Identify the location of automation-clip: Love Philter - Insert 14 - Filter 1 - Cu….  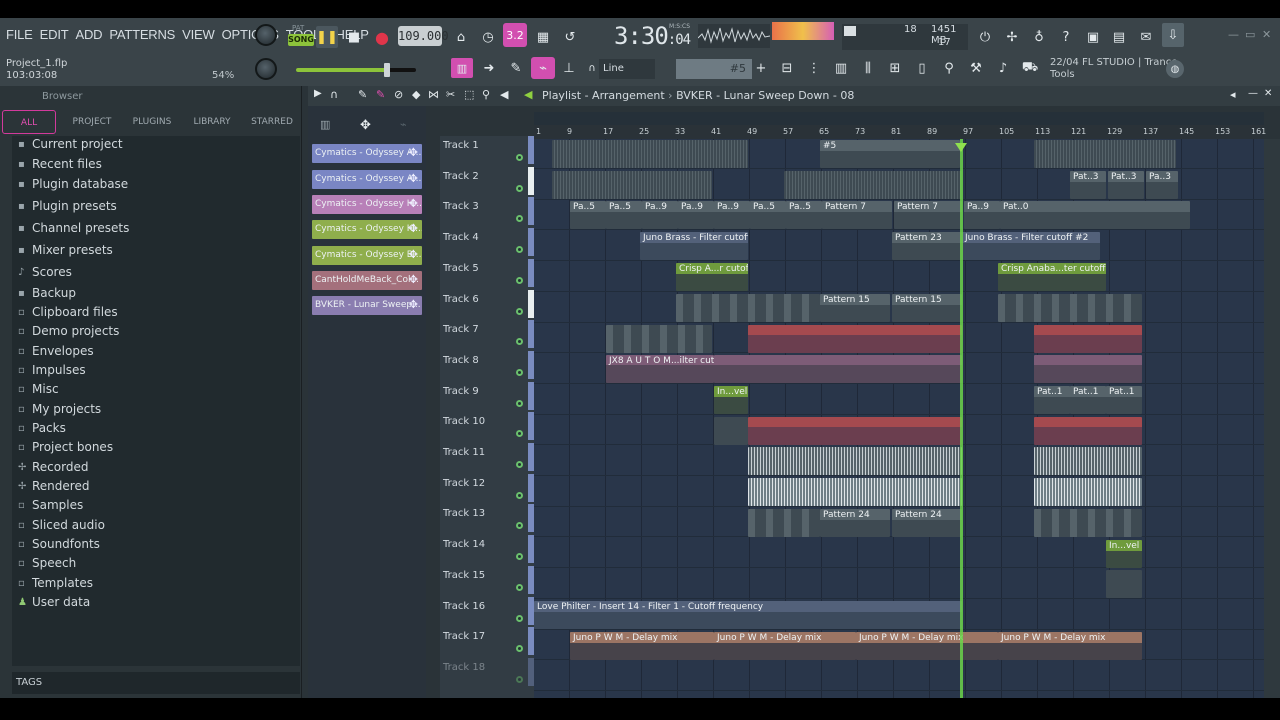
(748, 615).